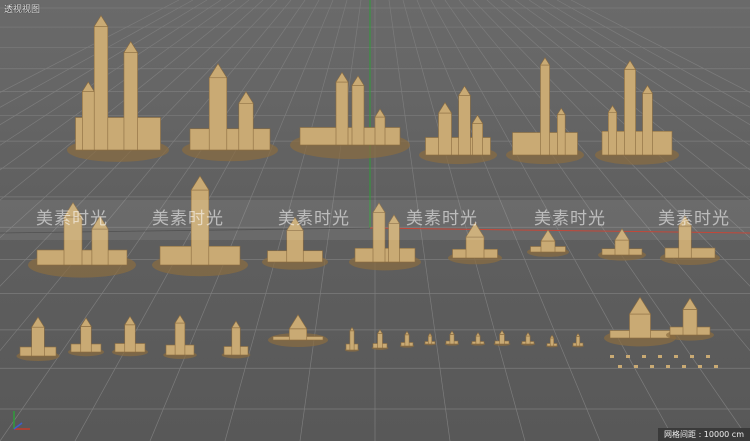  What do you see at coordinates (704, 434) in the screenshot?
I see `grid-spacing-status: 网格间距 : 10000 cm` at bounding box center [704, 434].